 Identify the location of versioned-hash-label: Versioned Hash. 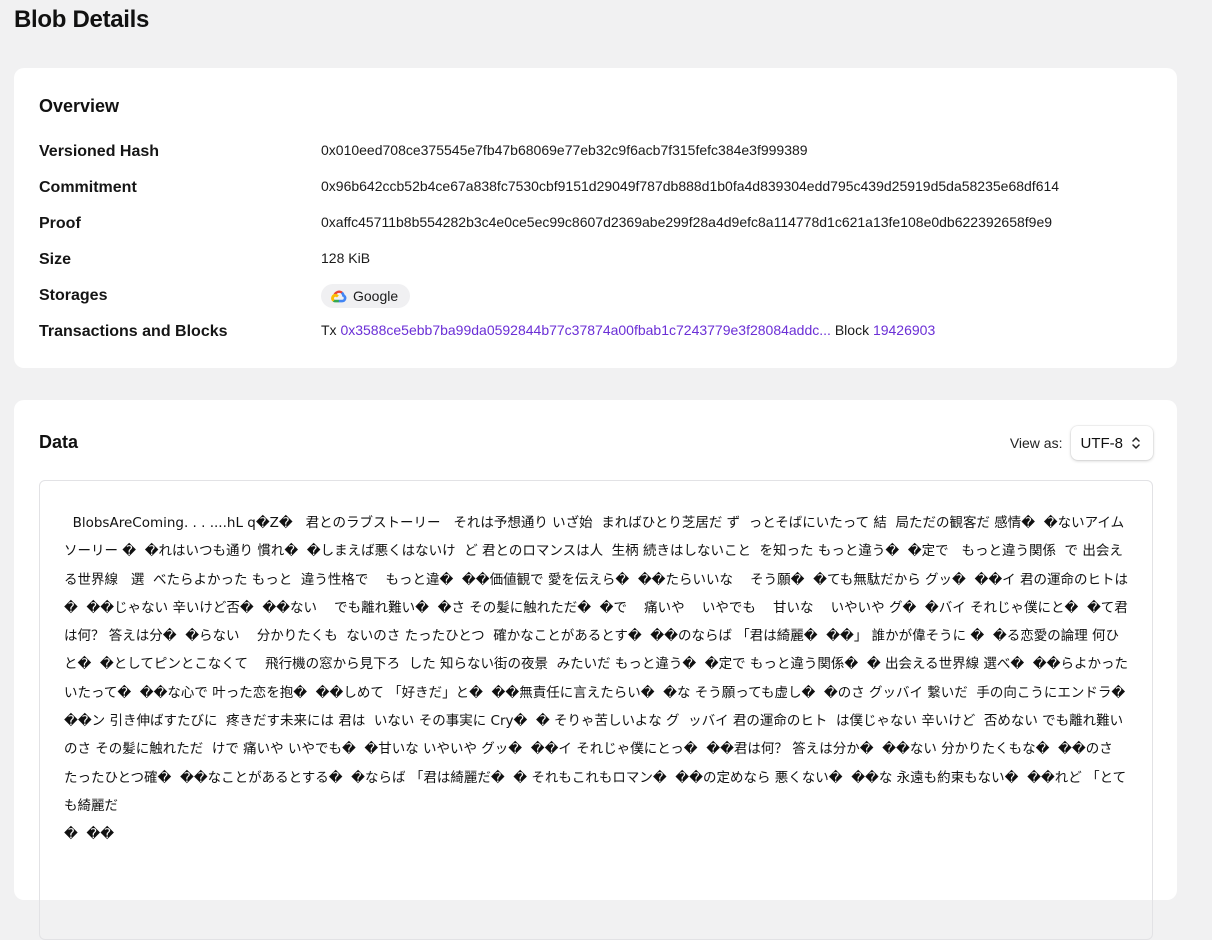
(99, 151).